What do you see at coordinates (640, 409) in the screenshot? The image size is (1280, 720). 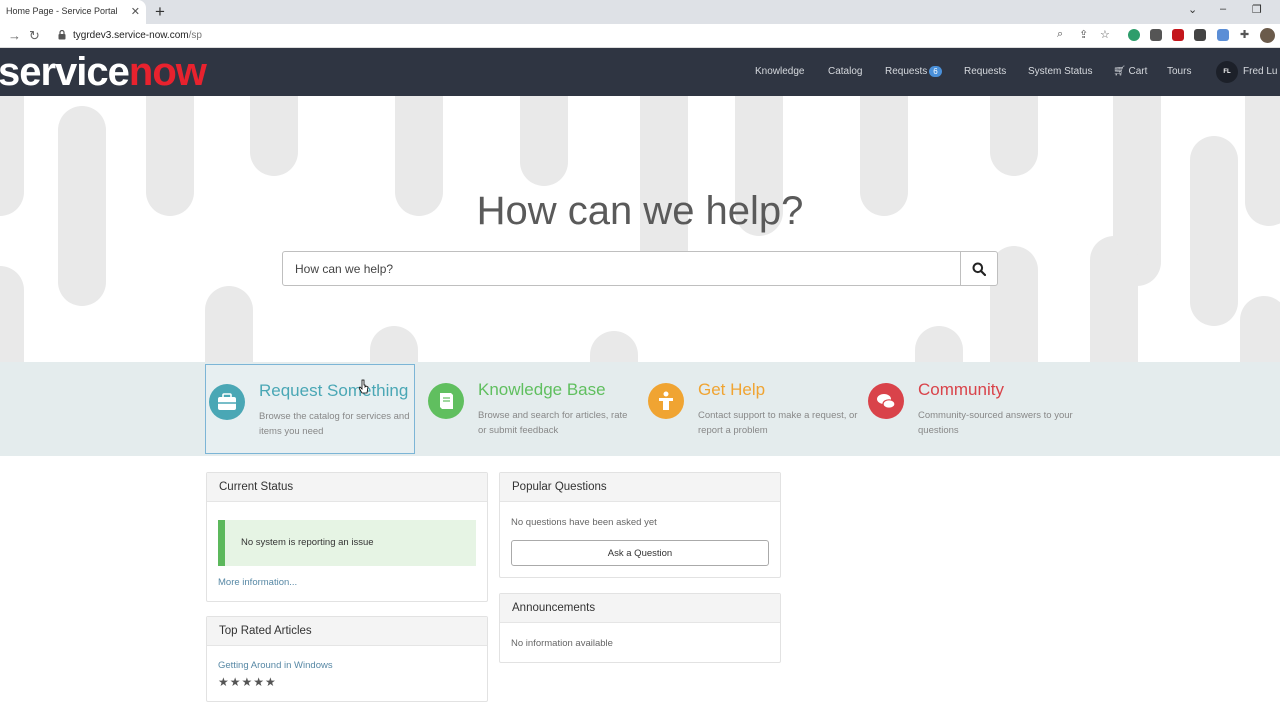 I see `quick-links-band` at bounding box center [640, 409].